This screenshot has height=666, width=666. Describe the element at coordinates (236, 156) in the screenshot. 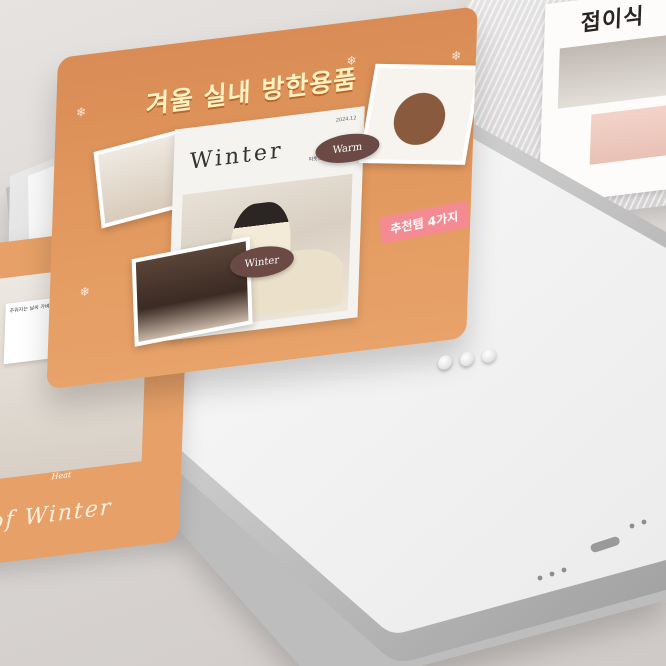

I see `magazine-title: Winter` at that location.